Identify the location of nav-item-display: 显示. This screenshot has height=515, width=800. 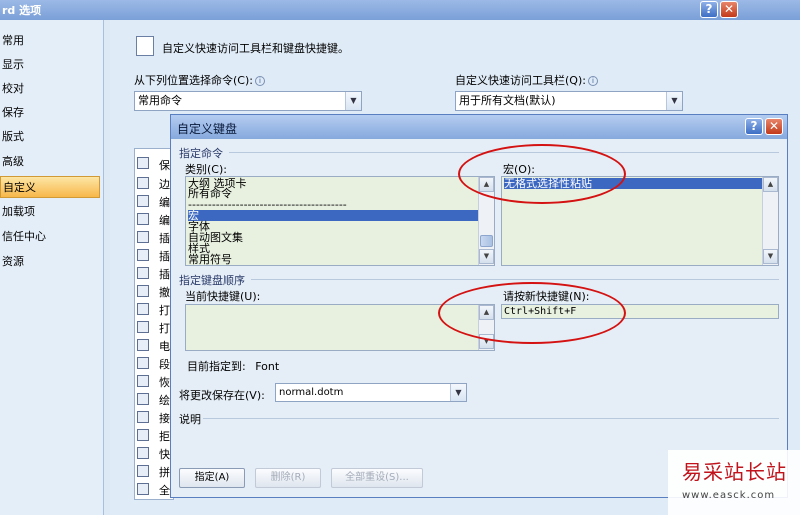
(50, 65).